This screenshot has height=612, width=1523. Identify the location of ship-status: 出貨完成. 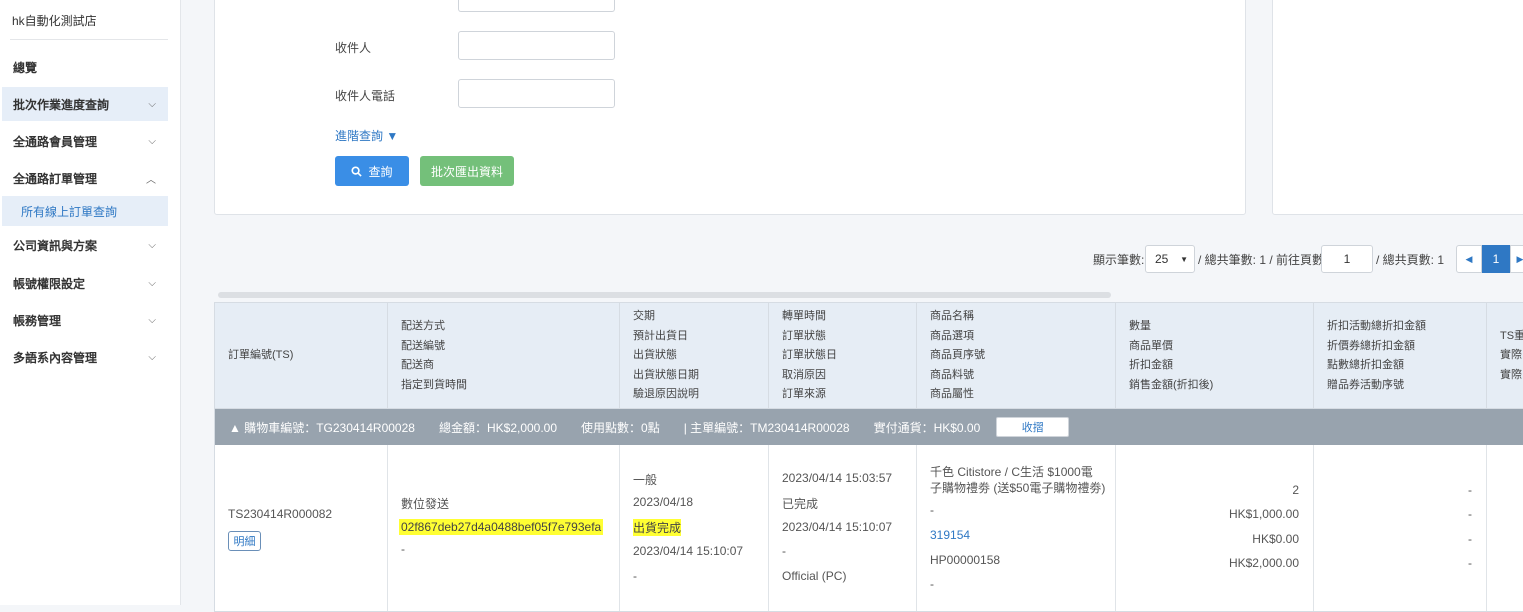
(657, 527).